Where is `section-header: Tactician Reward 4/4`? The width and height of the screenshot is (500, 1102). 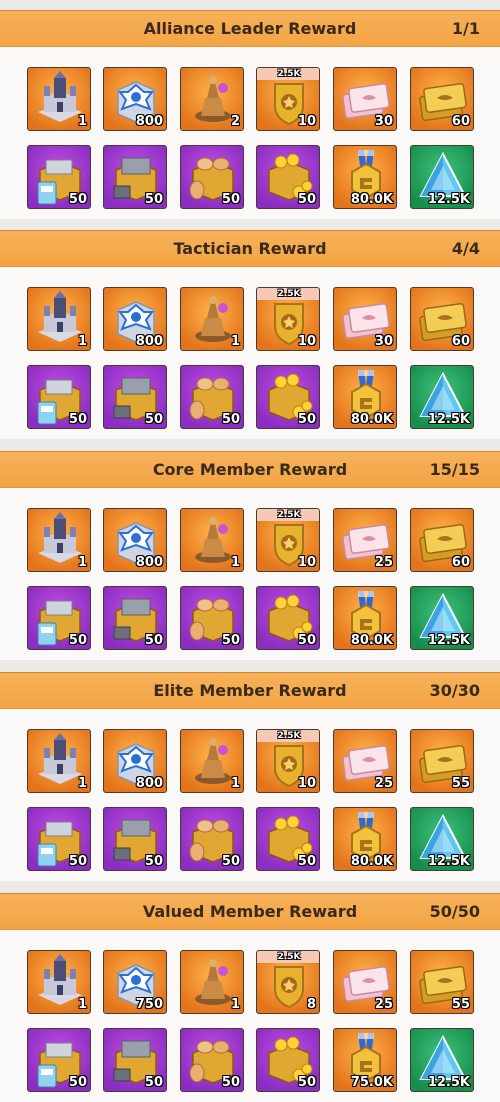 section-header: Tactician Reward 4/4 is located at coordinates (250, 248).